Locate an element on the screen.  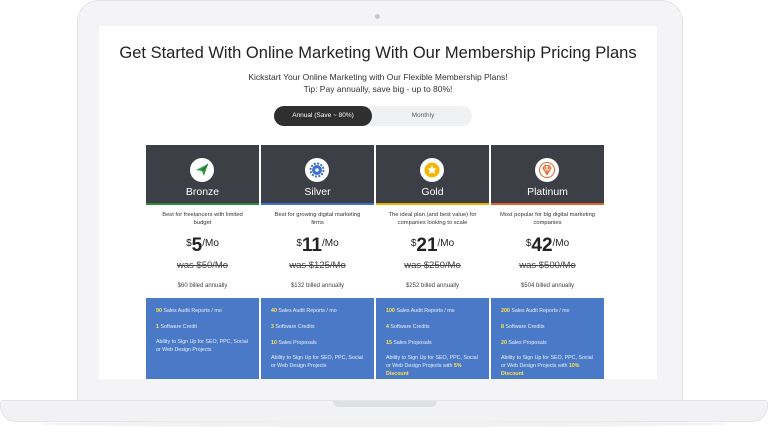
paper-plane-icon is located at coordinates (202, 170).